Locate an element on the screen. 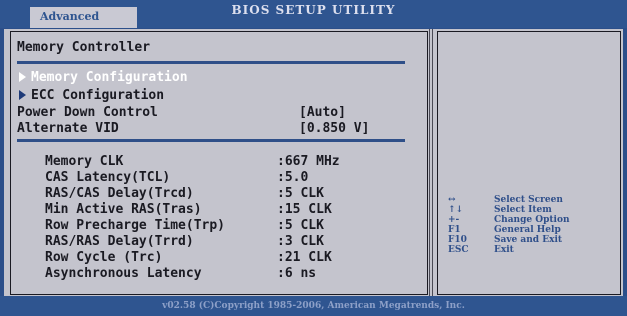  section-title-underline is located at coordinates (211, 62).